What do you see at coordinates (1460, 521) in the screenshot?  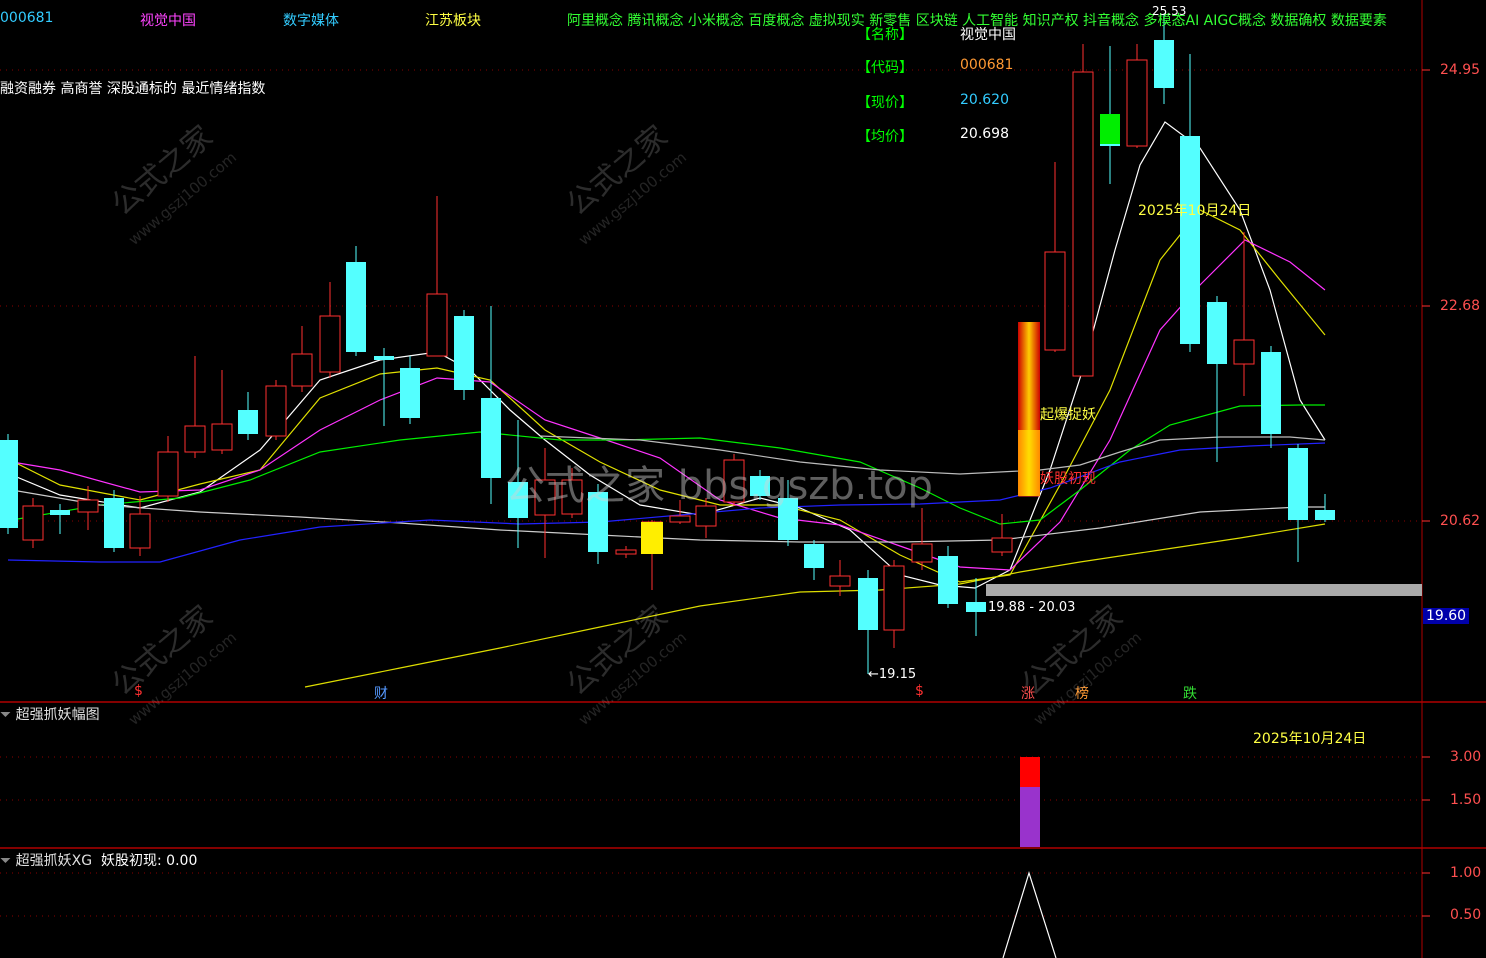 I see `price-axis-label-3: 20.62` at bounding box center [1460, 521].